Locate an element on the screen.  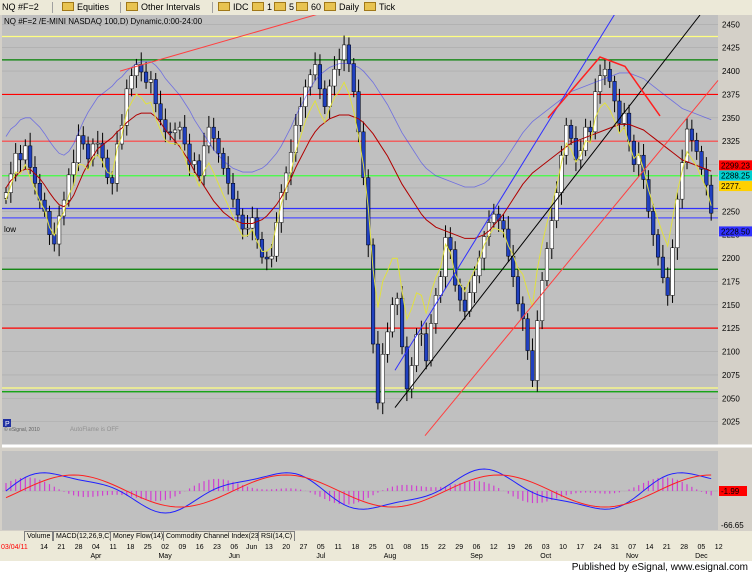
interval-1: 1 is located at coordinates (262, 7).